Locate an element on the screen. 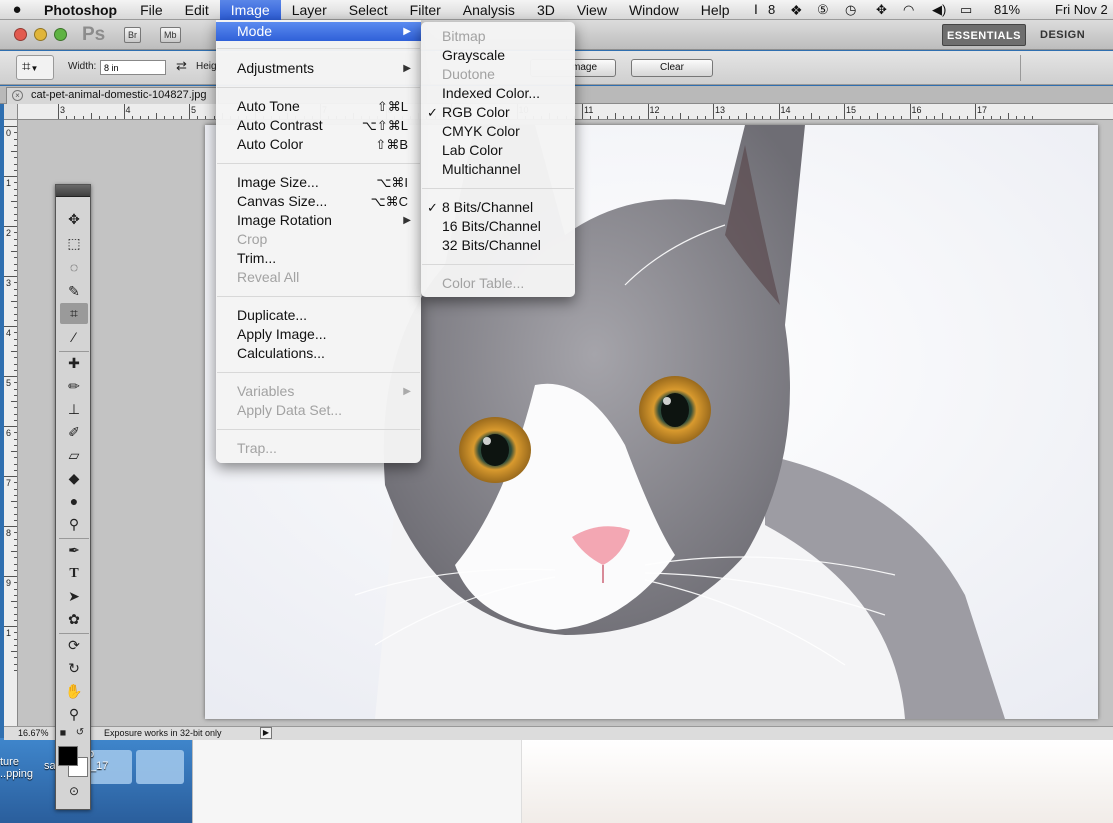 This screenshot has height=823, width=1113. default-colors-icon: ◼ is located at coordinates (63, 733).